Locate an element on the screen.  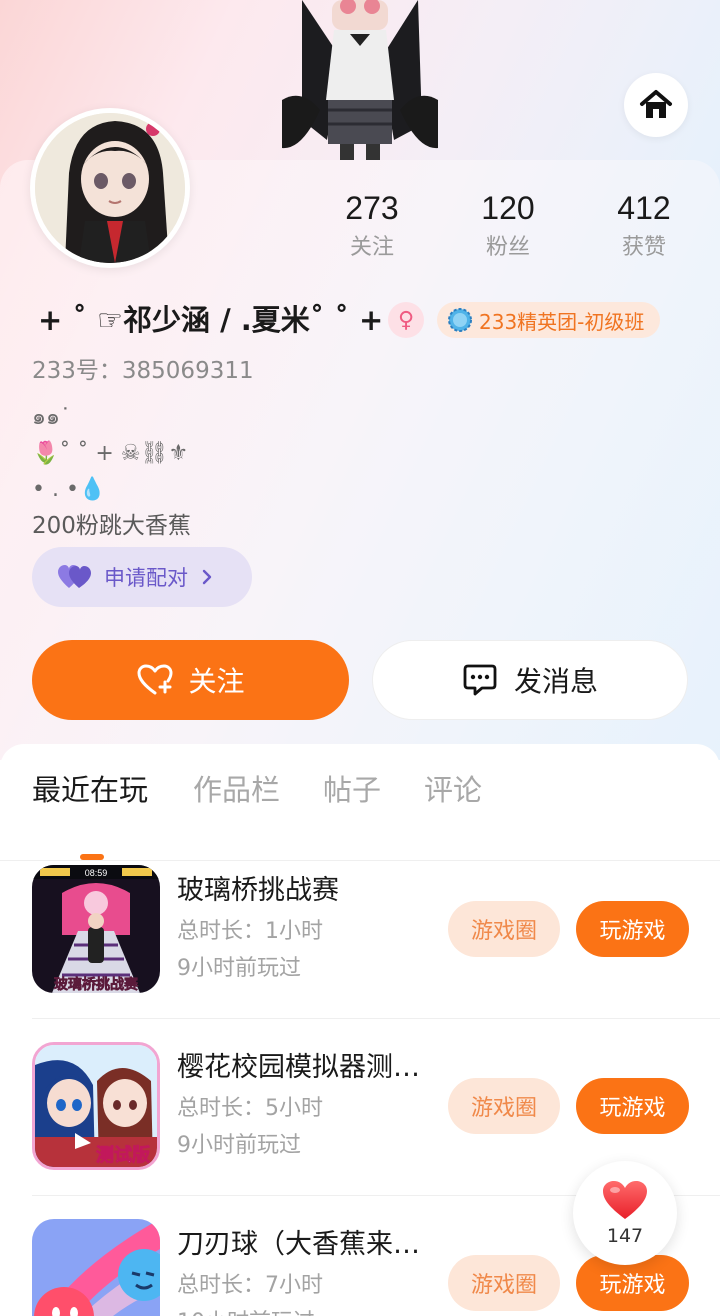
apply-match-label: 申请配对 is located at coordinates (146, 578).